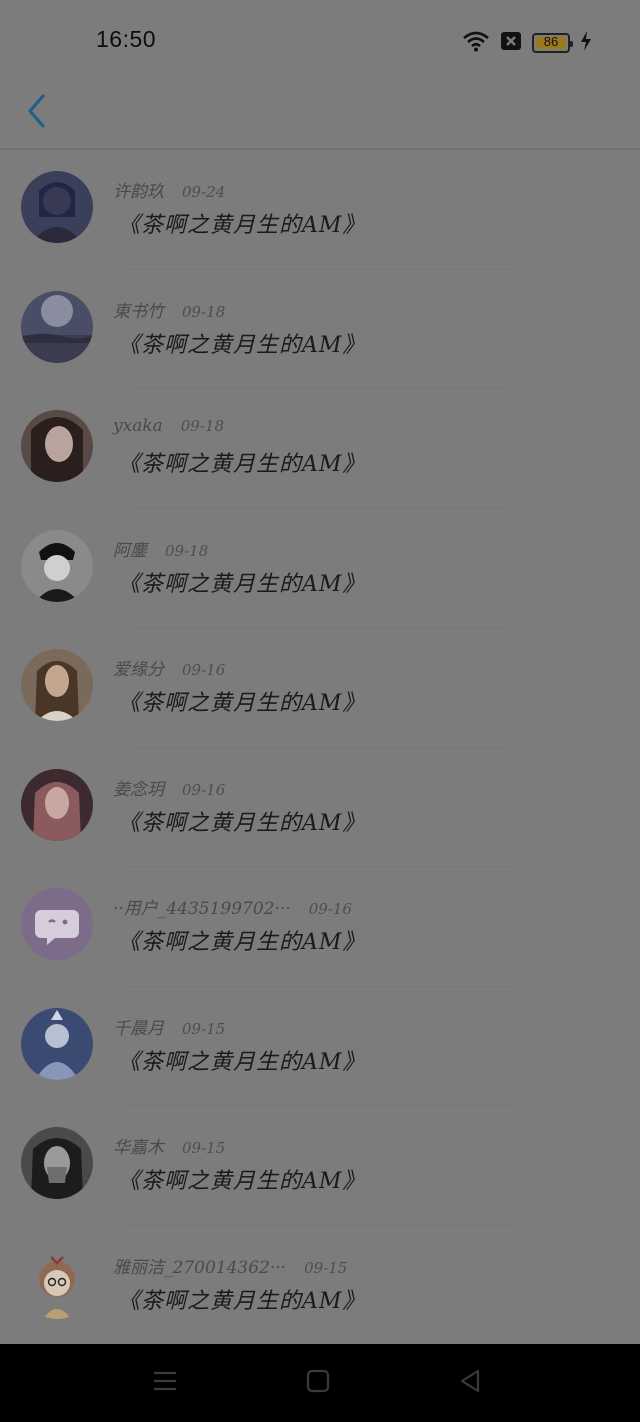  I want to click on menu-icon, so click(165, 1383).